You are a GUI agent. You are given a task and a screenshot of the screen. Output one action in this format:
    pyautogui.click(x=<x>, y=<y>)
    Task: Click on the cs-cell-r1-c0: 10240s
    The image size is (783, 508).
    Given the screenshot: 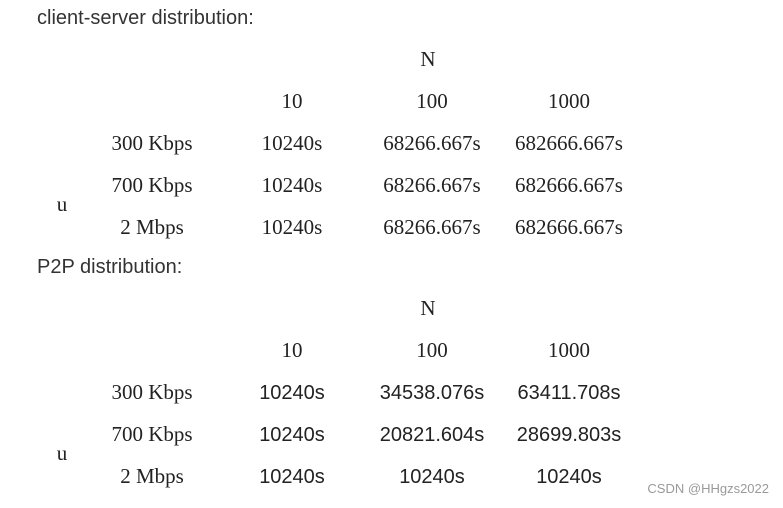 What is the action you would take?
    pyautogui.click(x=292, y=185)
    